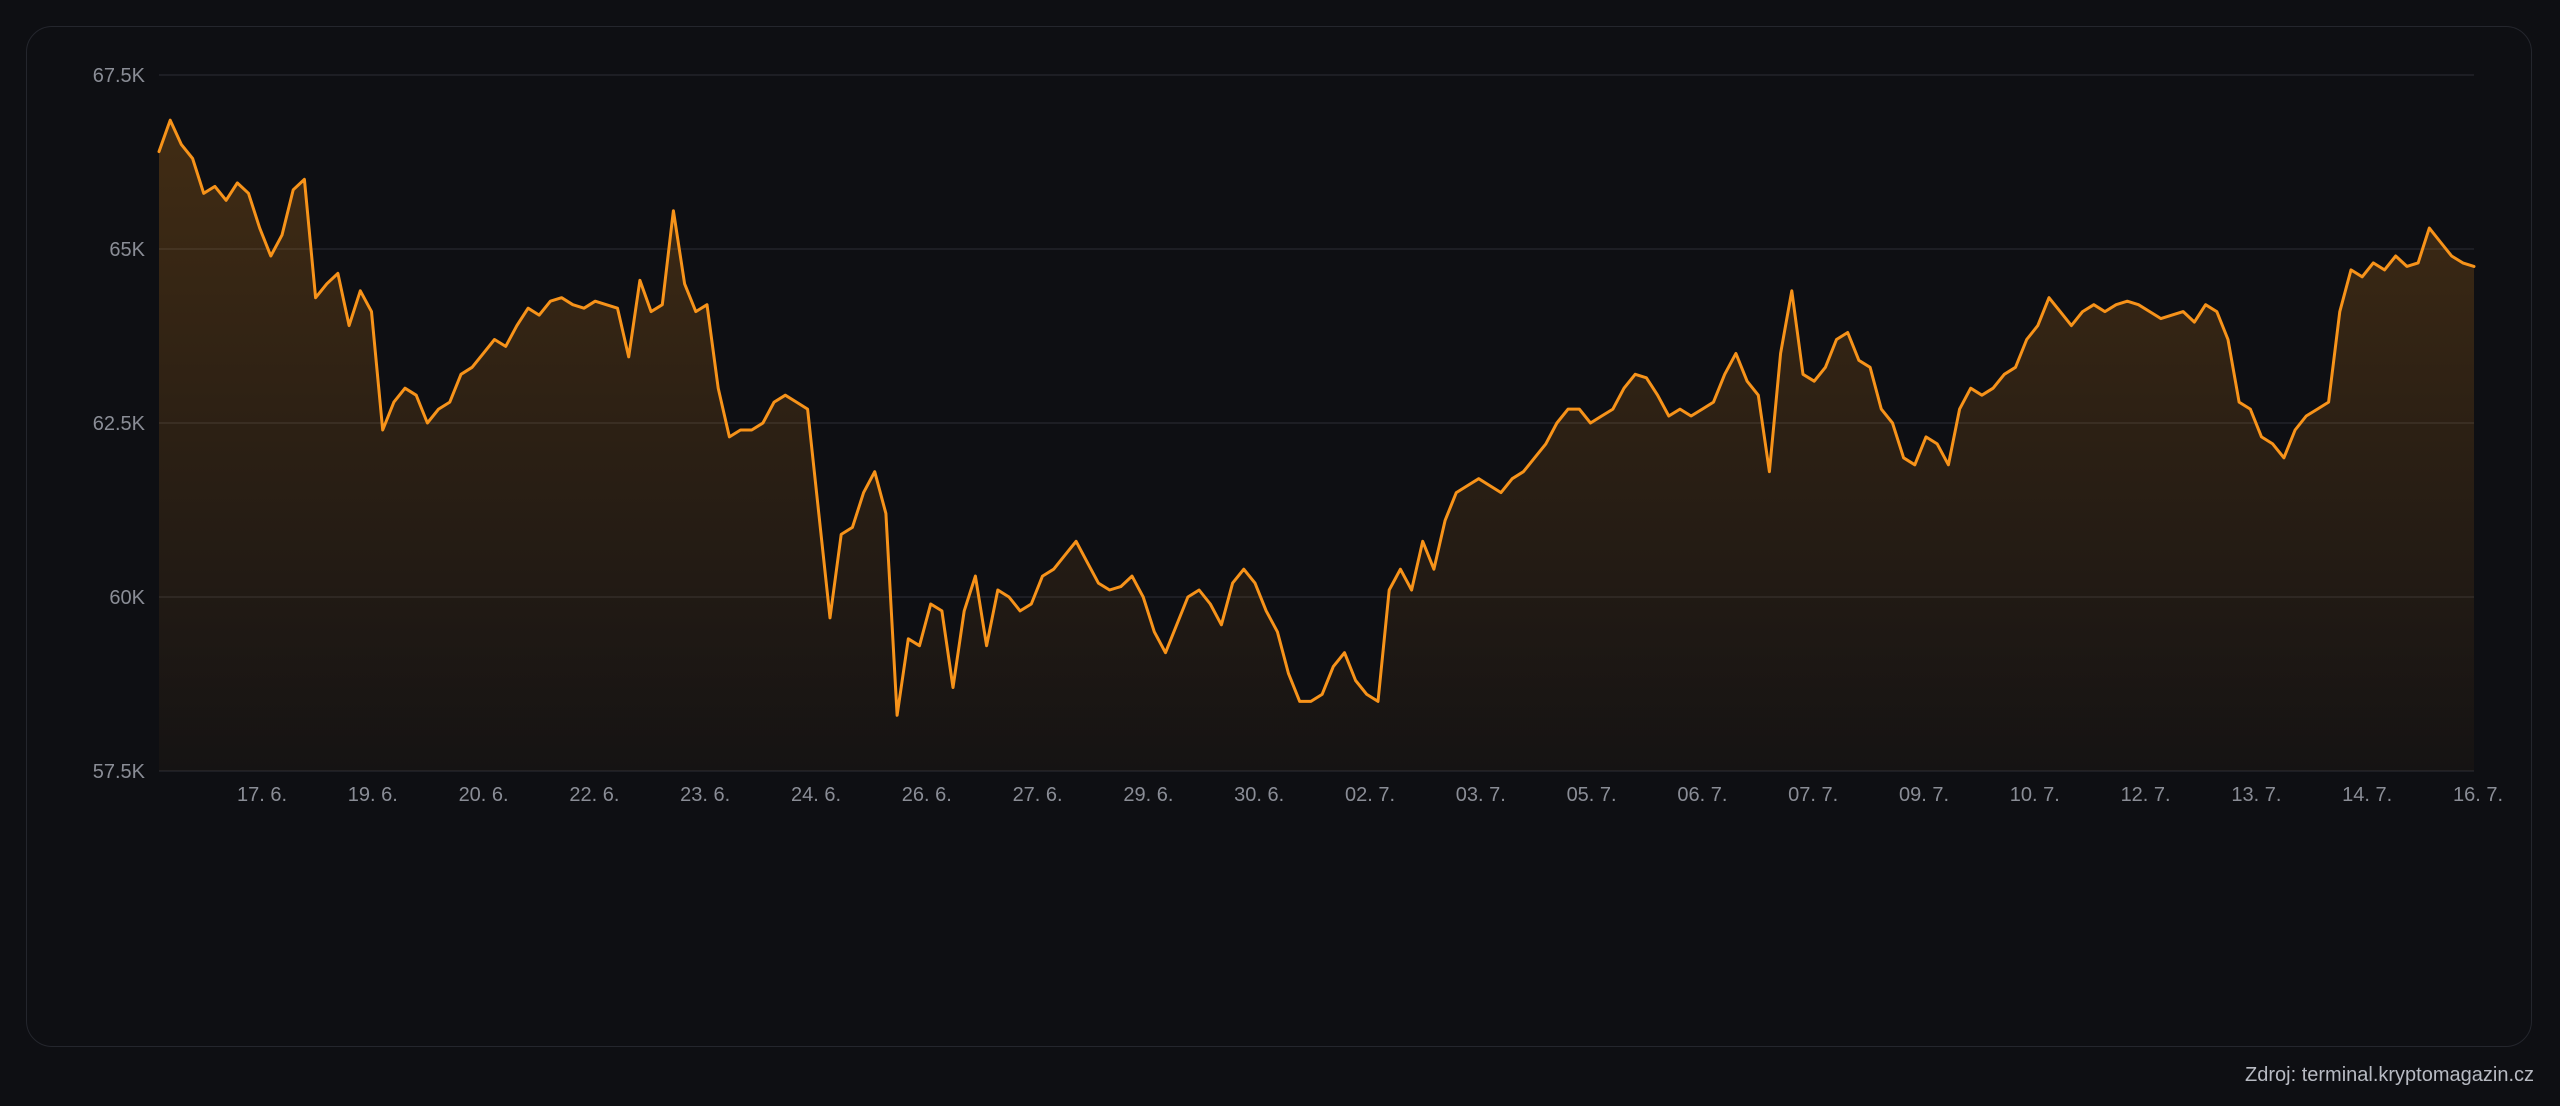 This screenshot has width=2560, height=1106. What do you see at coordinates (2367, 795) in the screenshot?
I see `x-tick-label: 14. 7.` at bounding box center [2367, 795].